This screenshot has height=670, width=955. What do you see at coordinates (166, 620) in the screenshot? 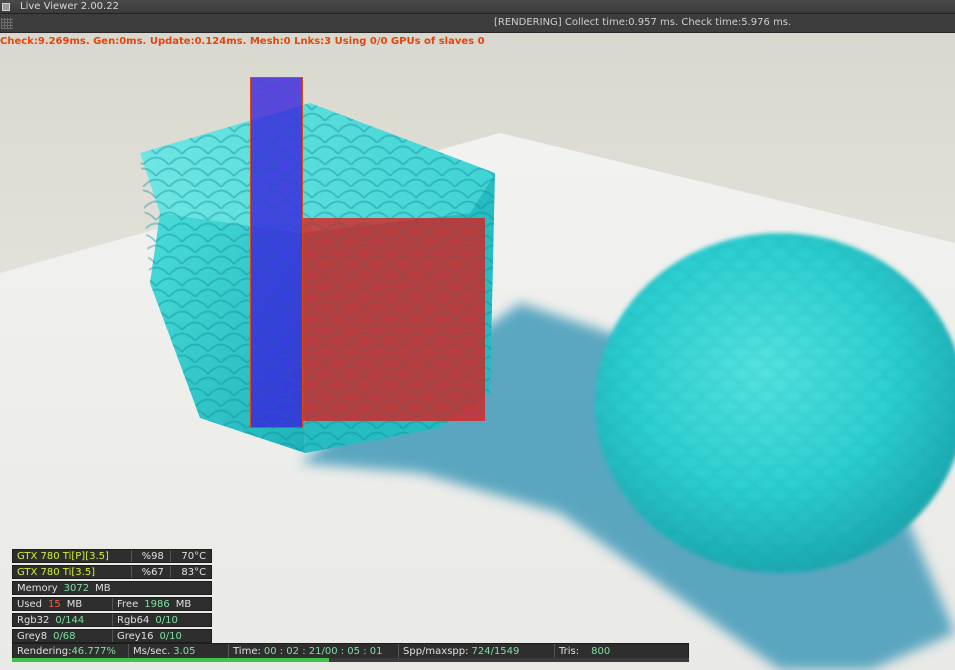
I see `rgb64-value: 0/10` at bounding box center [166, 620].